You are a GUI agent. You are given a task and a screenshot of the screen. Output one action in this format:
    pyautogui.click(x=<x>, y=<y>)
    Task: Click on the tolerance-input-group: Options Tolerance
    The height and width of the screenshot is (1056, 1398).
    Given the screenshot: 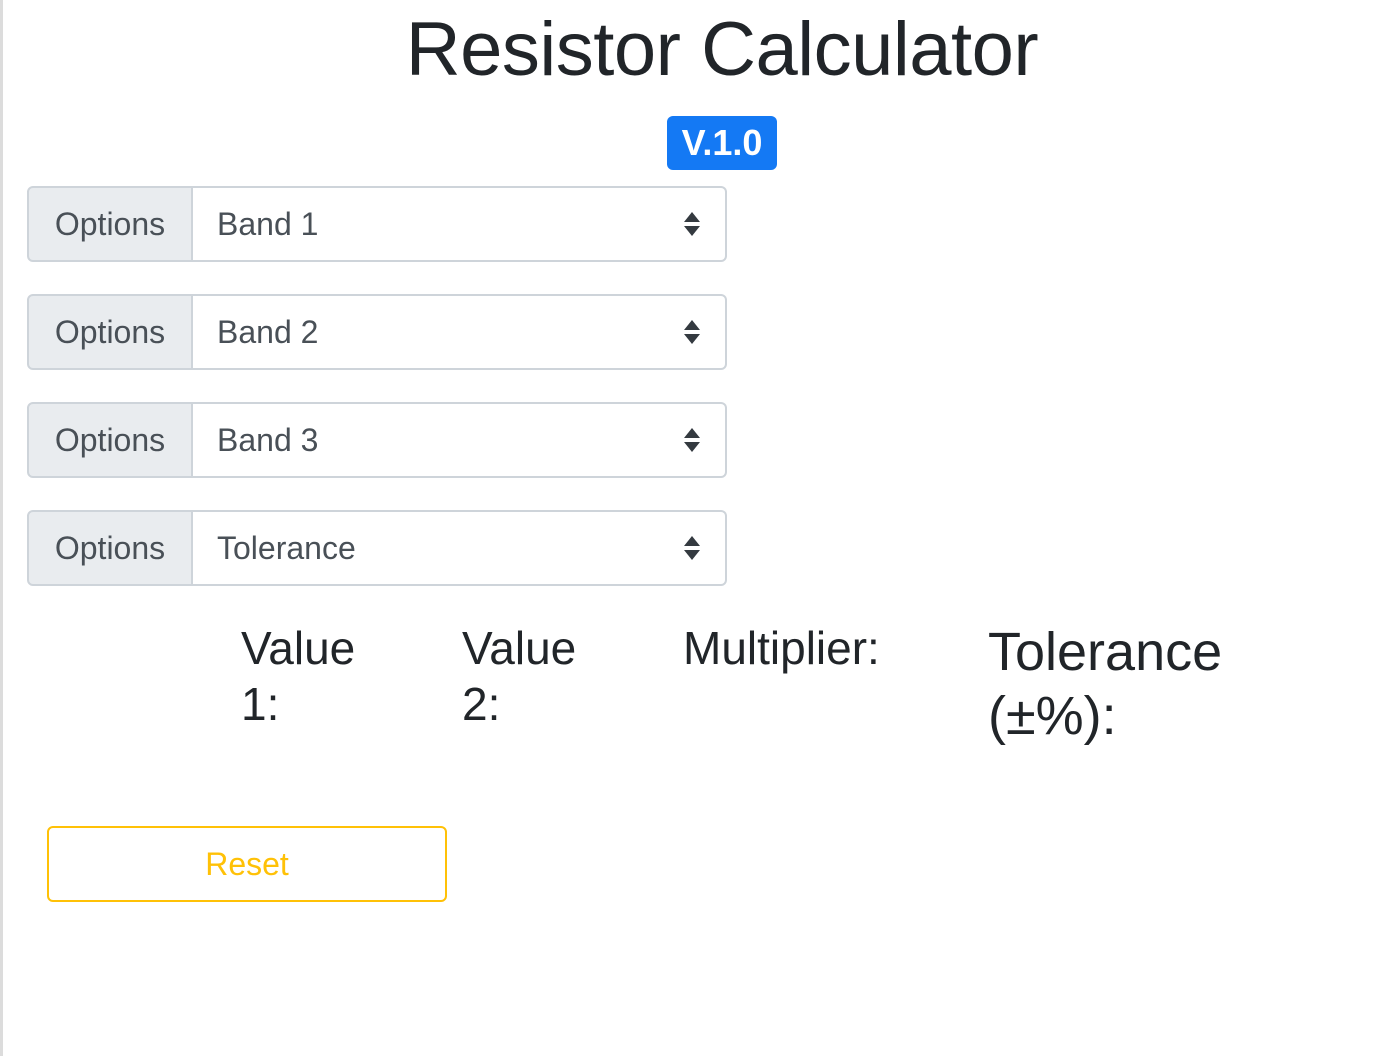 What is the action you would take?
    pyautogui.click(x=377, y=548)
    